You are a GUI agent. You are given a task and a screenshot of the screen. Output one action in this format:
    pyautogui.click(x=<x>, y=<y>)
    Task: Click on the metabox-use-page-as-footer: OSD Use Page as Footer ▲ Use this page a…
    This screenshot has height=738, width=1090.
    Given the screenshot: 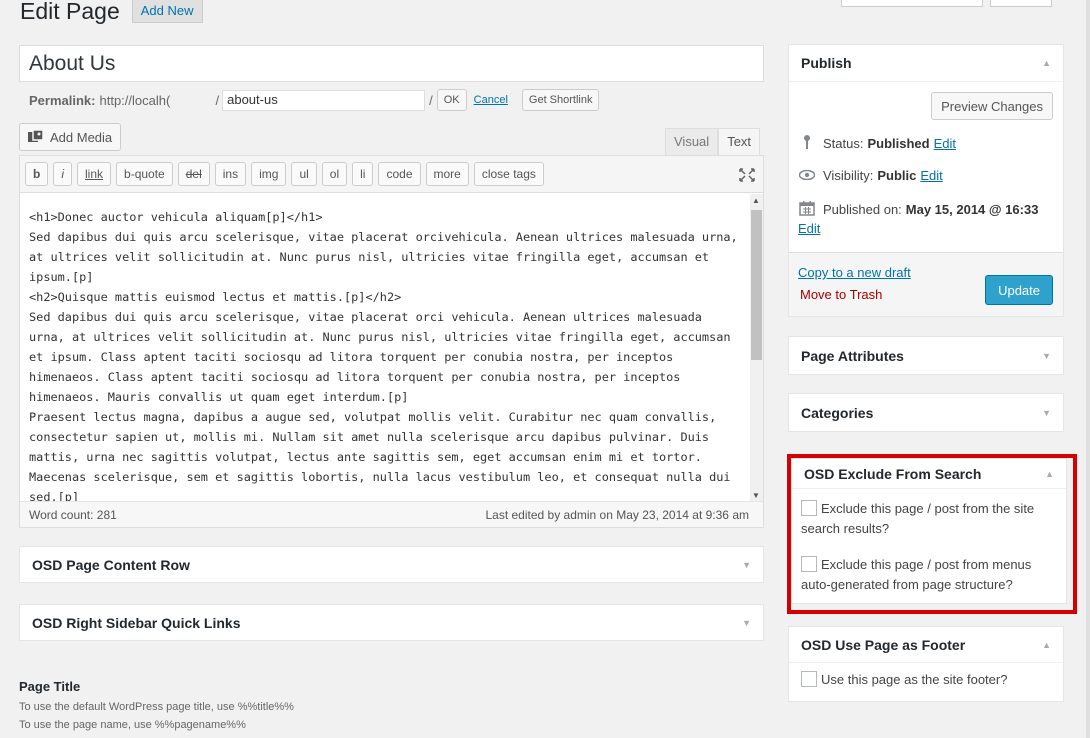 What is the action you would take?
    pyautogui.click(x=926, y=664)
    